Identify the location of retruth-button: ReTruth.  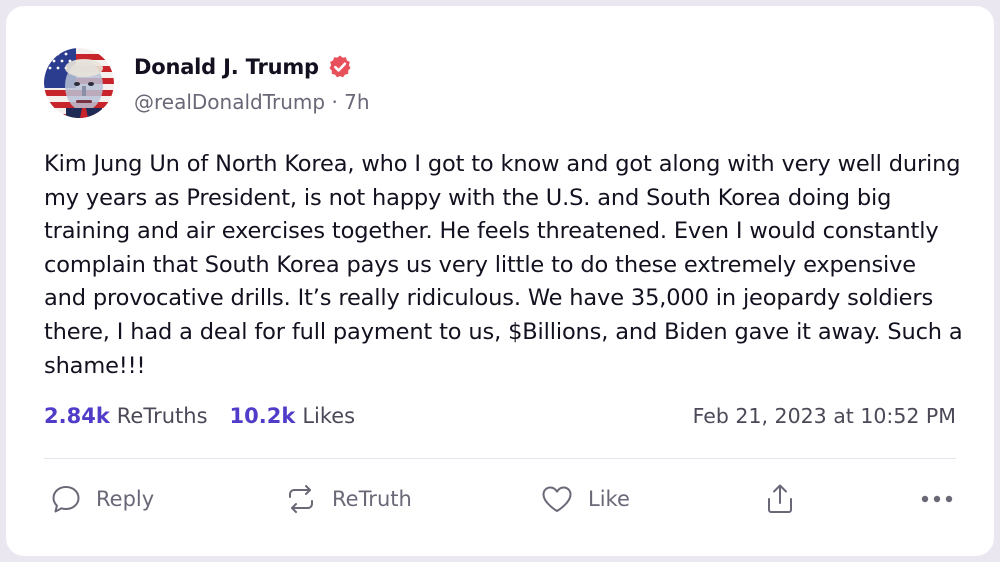
(348, 499).